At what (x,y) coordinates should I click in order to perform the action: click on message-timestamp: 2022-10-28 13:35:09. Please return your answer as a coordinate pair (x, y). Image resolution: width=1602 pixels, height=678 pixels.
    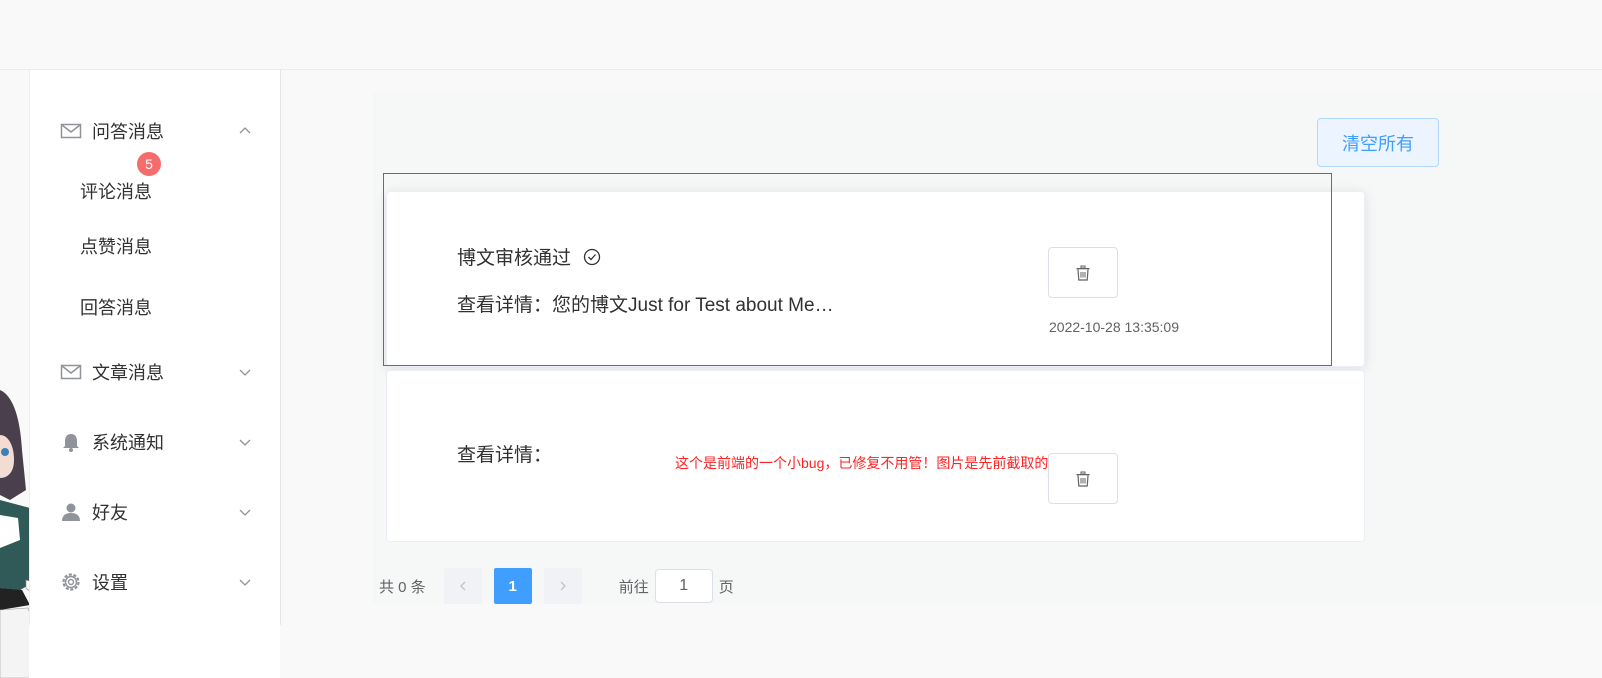
    Looking at the image, I should click on (1114, 327).